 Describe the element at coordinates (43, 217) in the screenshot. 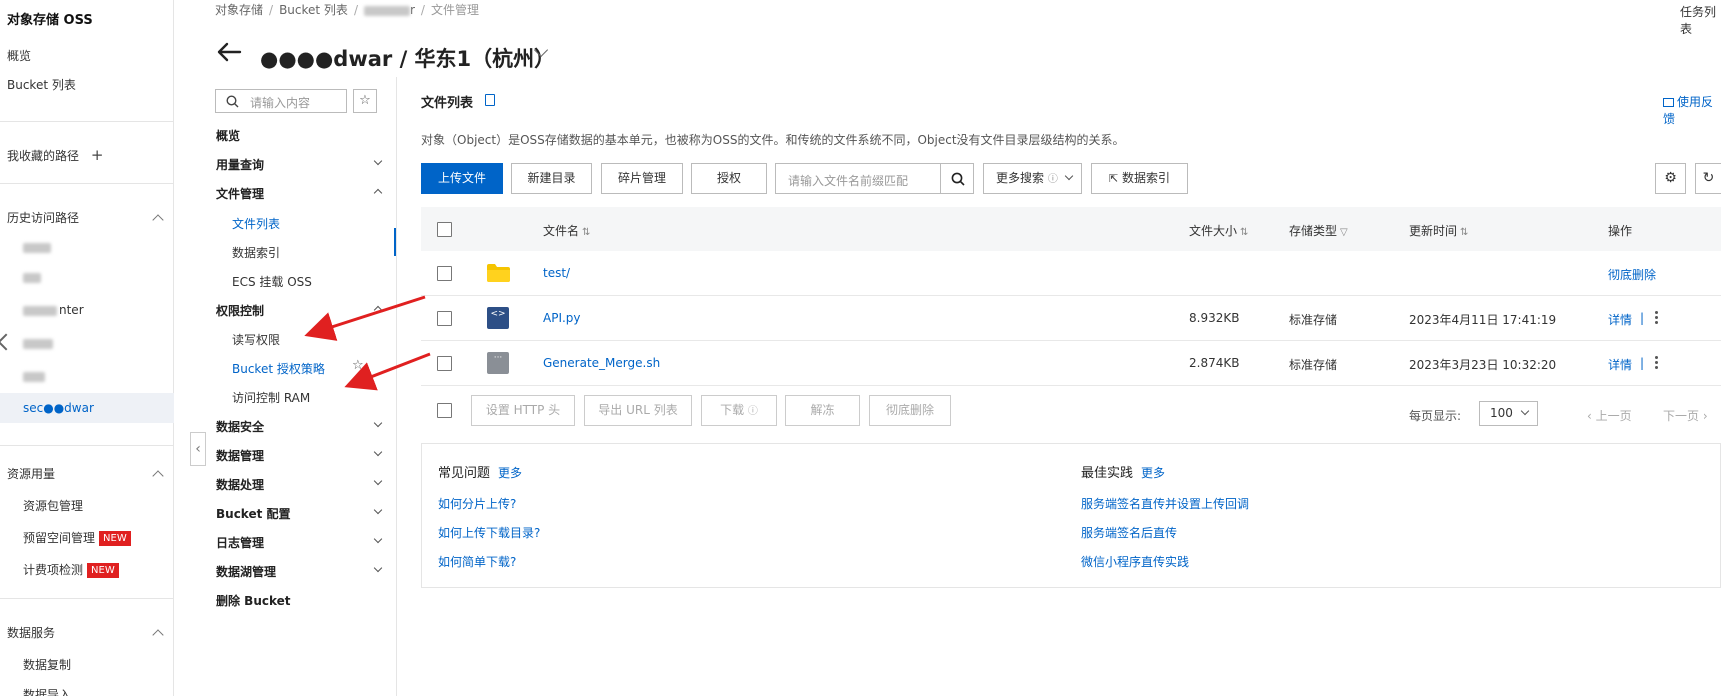

I see `sidebar-section-history: 历史访问路径` at that location.